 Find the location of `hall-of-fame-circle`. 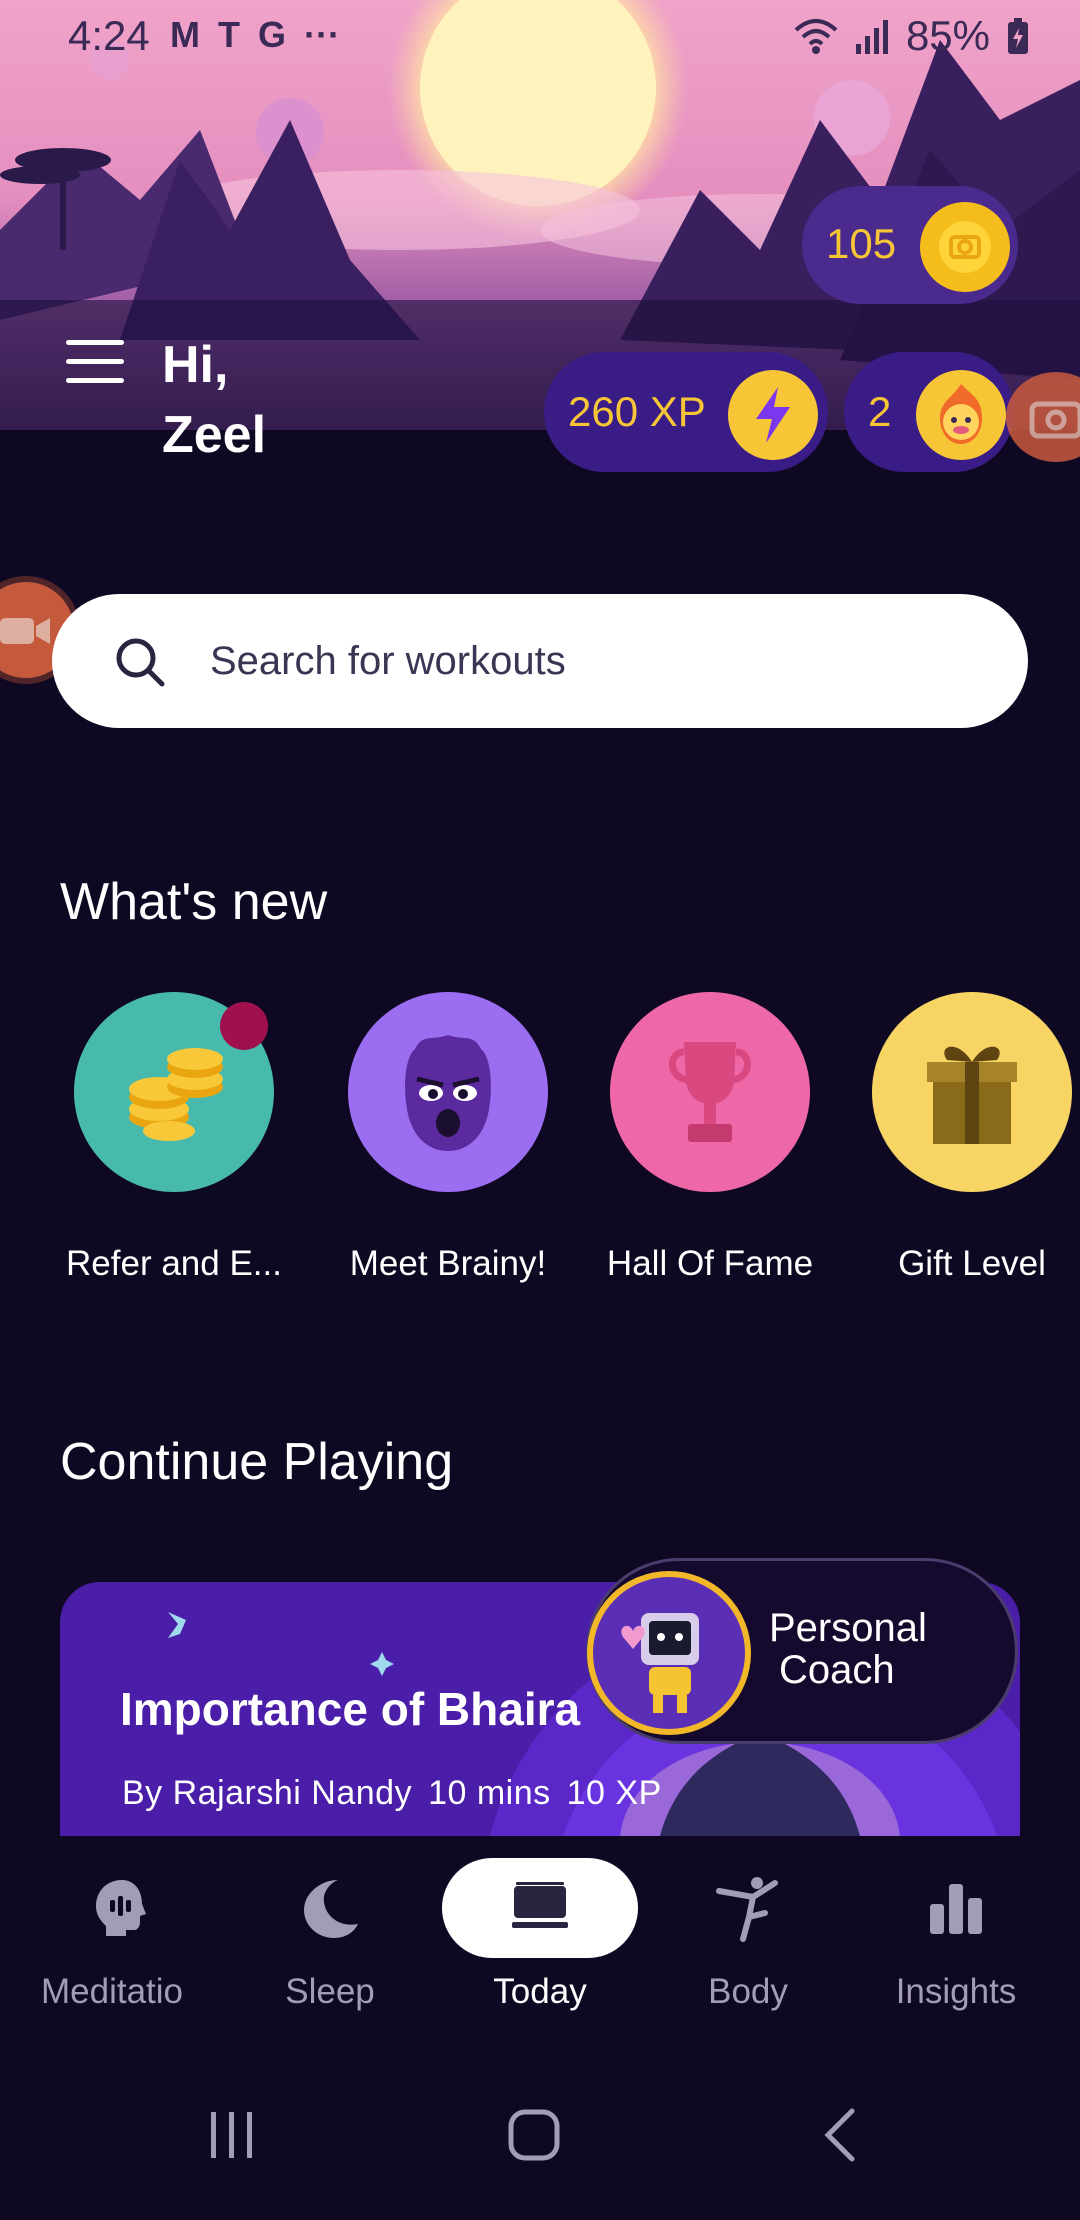

hall-of-fame-circle is located at coordinates (710, 1092).